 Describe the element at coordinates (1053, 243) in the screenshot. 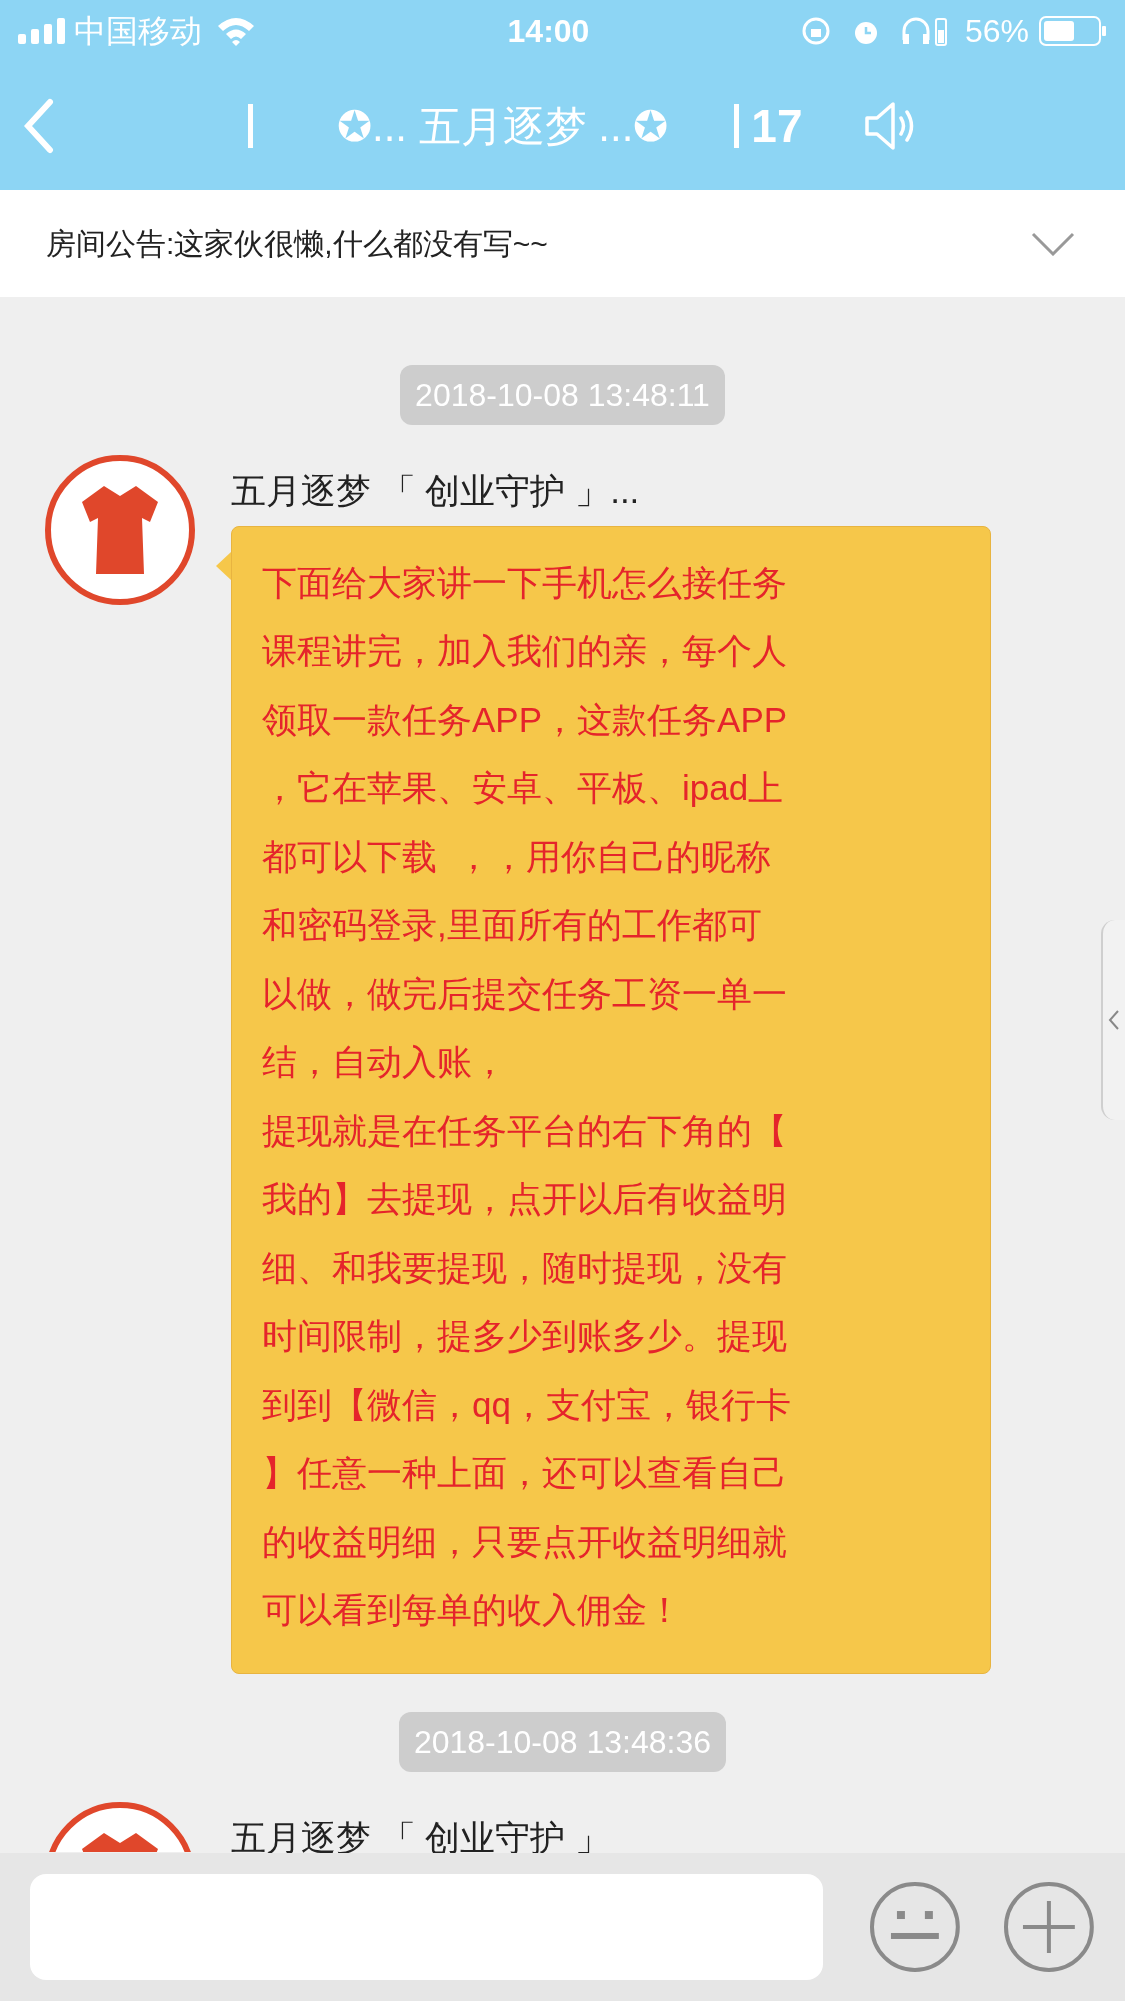

I see `chevron-down-icon` at that location.